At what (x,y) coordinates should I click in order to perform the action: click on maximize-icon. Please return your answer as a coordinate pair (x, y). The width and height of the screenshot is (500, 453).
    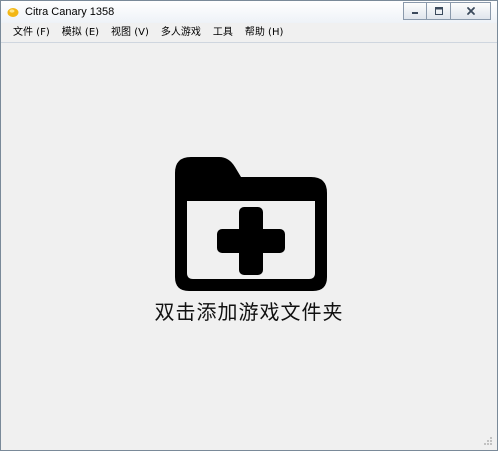
    Looking at the image, I should click on (438, 11).